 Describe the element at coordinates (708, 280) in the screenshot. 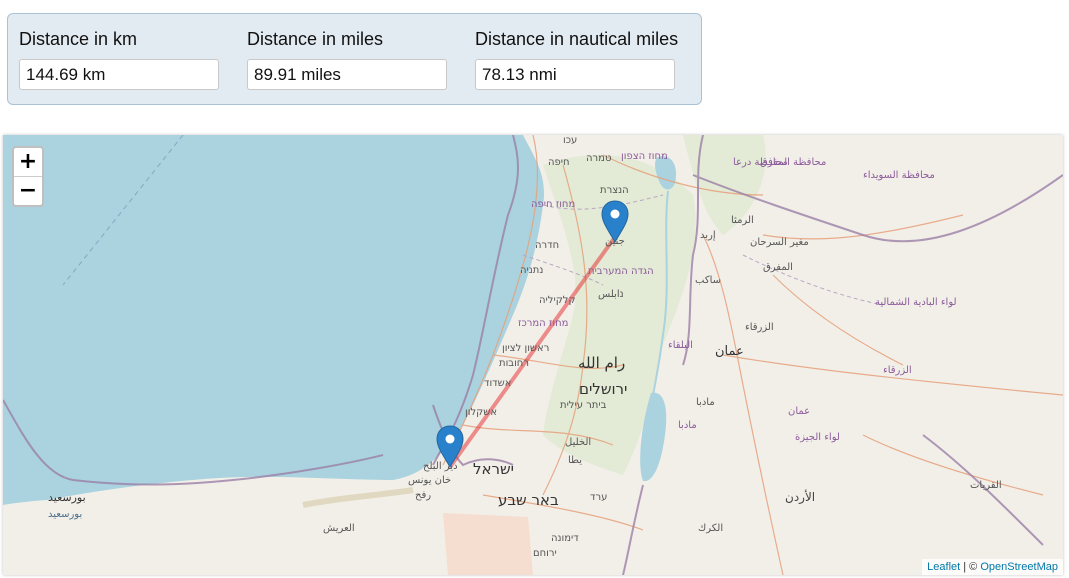

I see `label-sakib: ساكب` at that location.